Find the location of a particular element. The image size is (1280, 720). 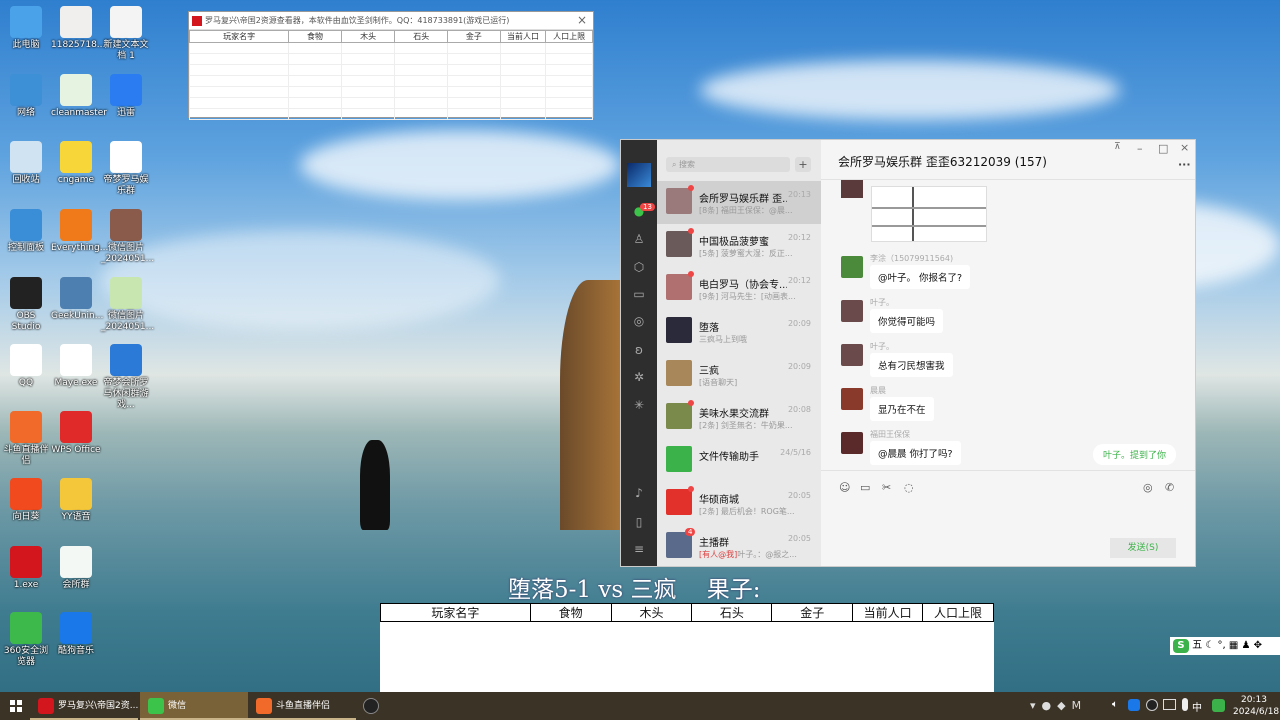

message-bubble: @晨晨 你打了吗? is located at coordinates (915, 453).